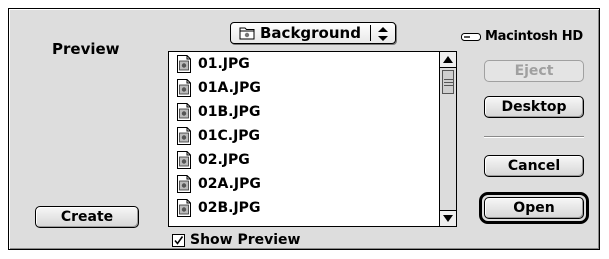 The image size is (609, 259). I want to click on show-preview-checkbox: Show Preview, so click(236, 240).